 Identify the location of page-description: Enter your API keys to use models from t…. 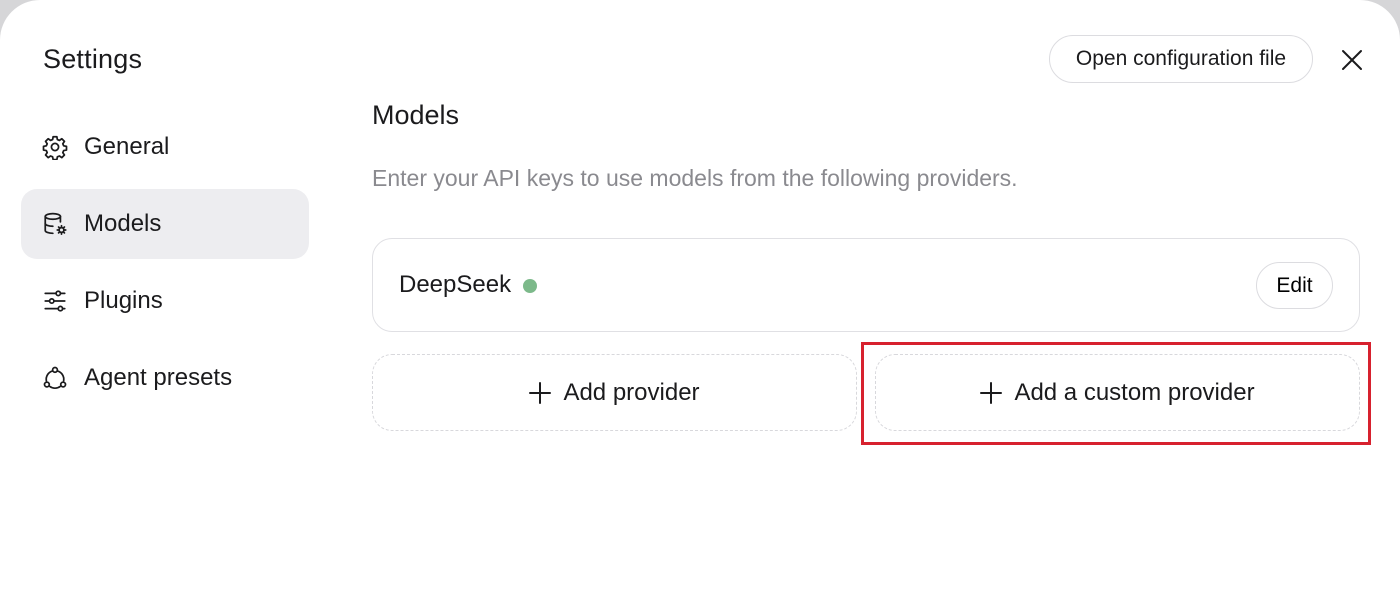
(695, 178).